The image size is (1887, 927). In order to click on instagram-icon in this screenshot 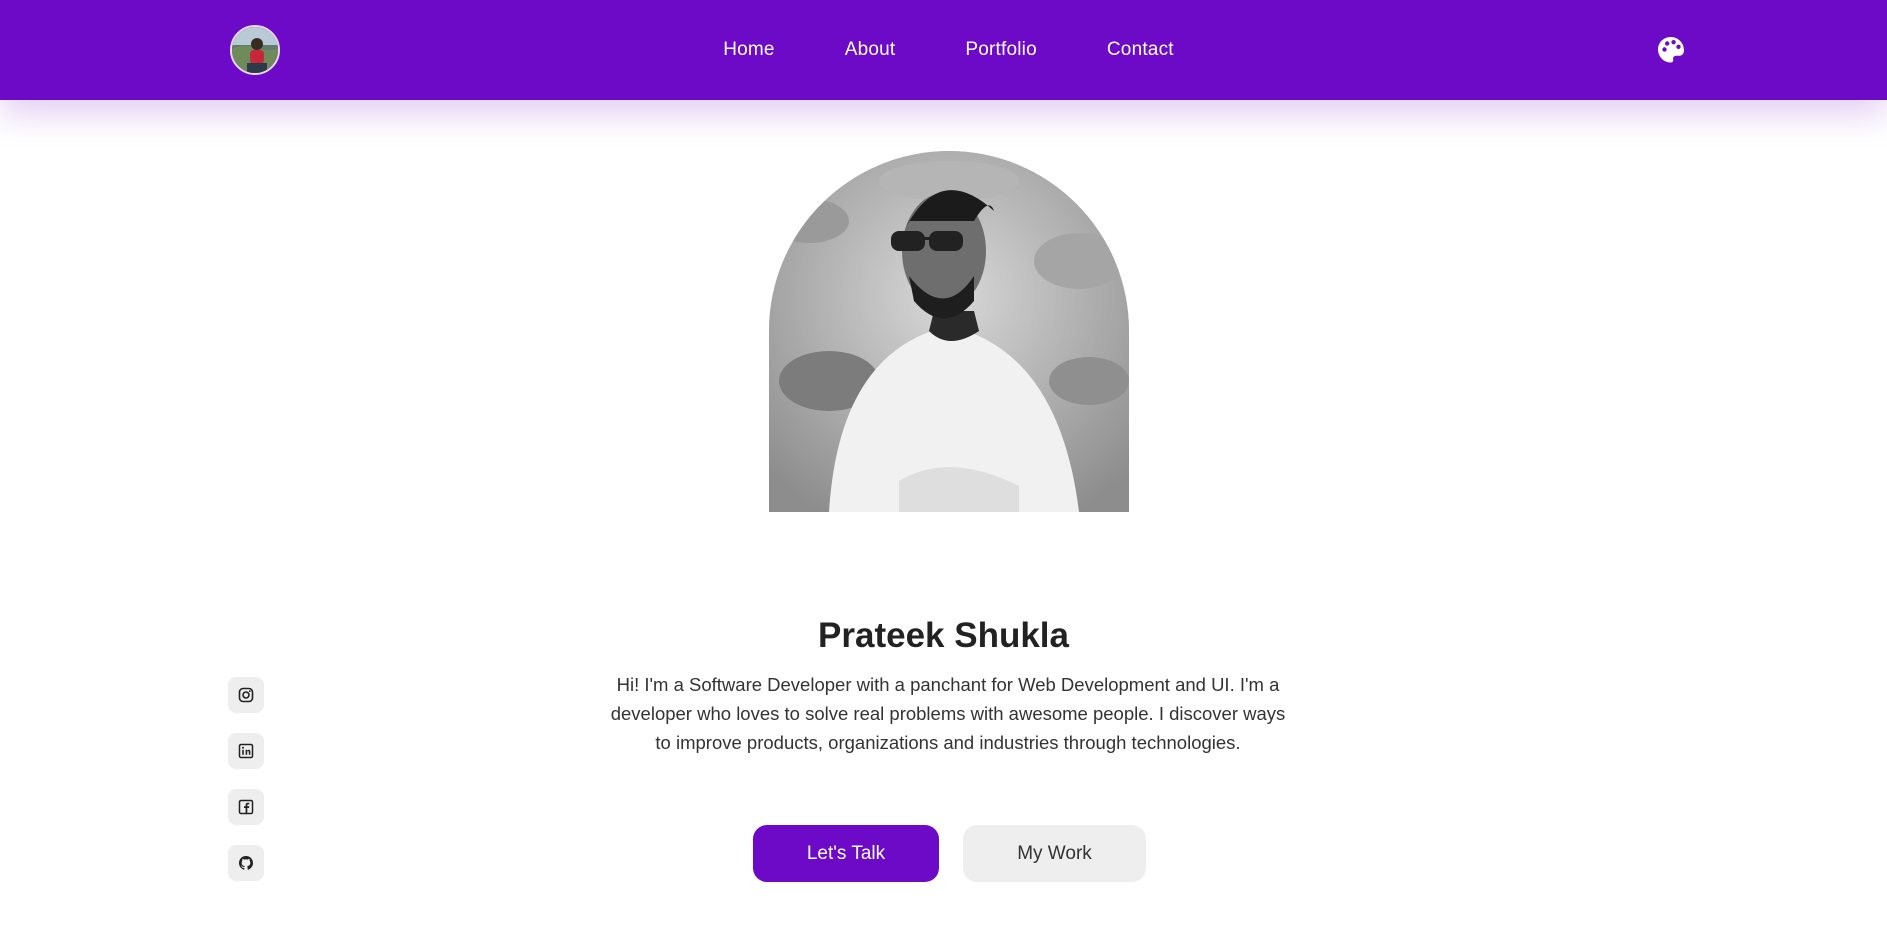, I will do `click(246, 695)`.